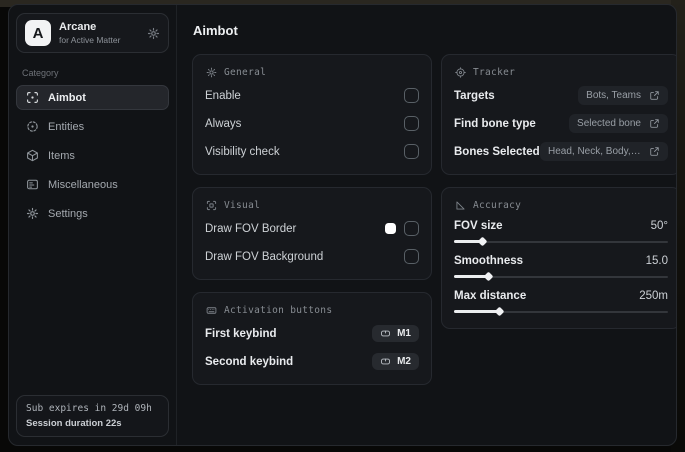 The image size is (685, 452). I want to click on panel-activation-header: Activation buttons, so click(312, 310).